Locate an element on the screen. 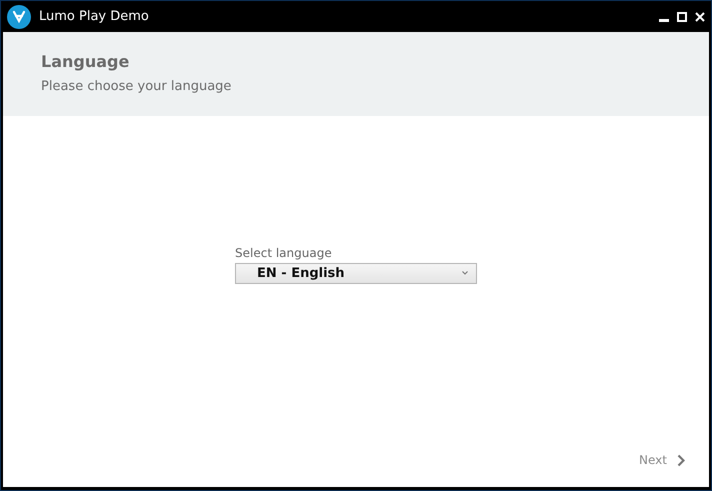 The image size is (712, 491). chevron-right-icon is located at coordinates (681, 460).